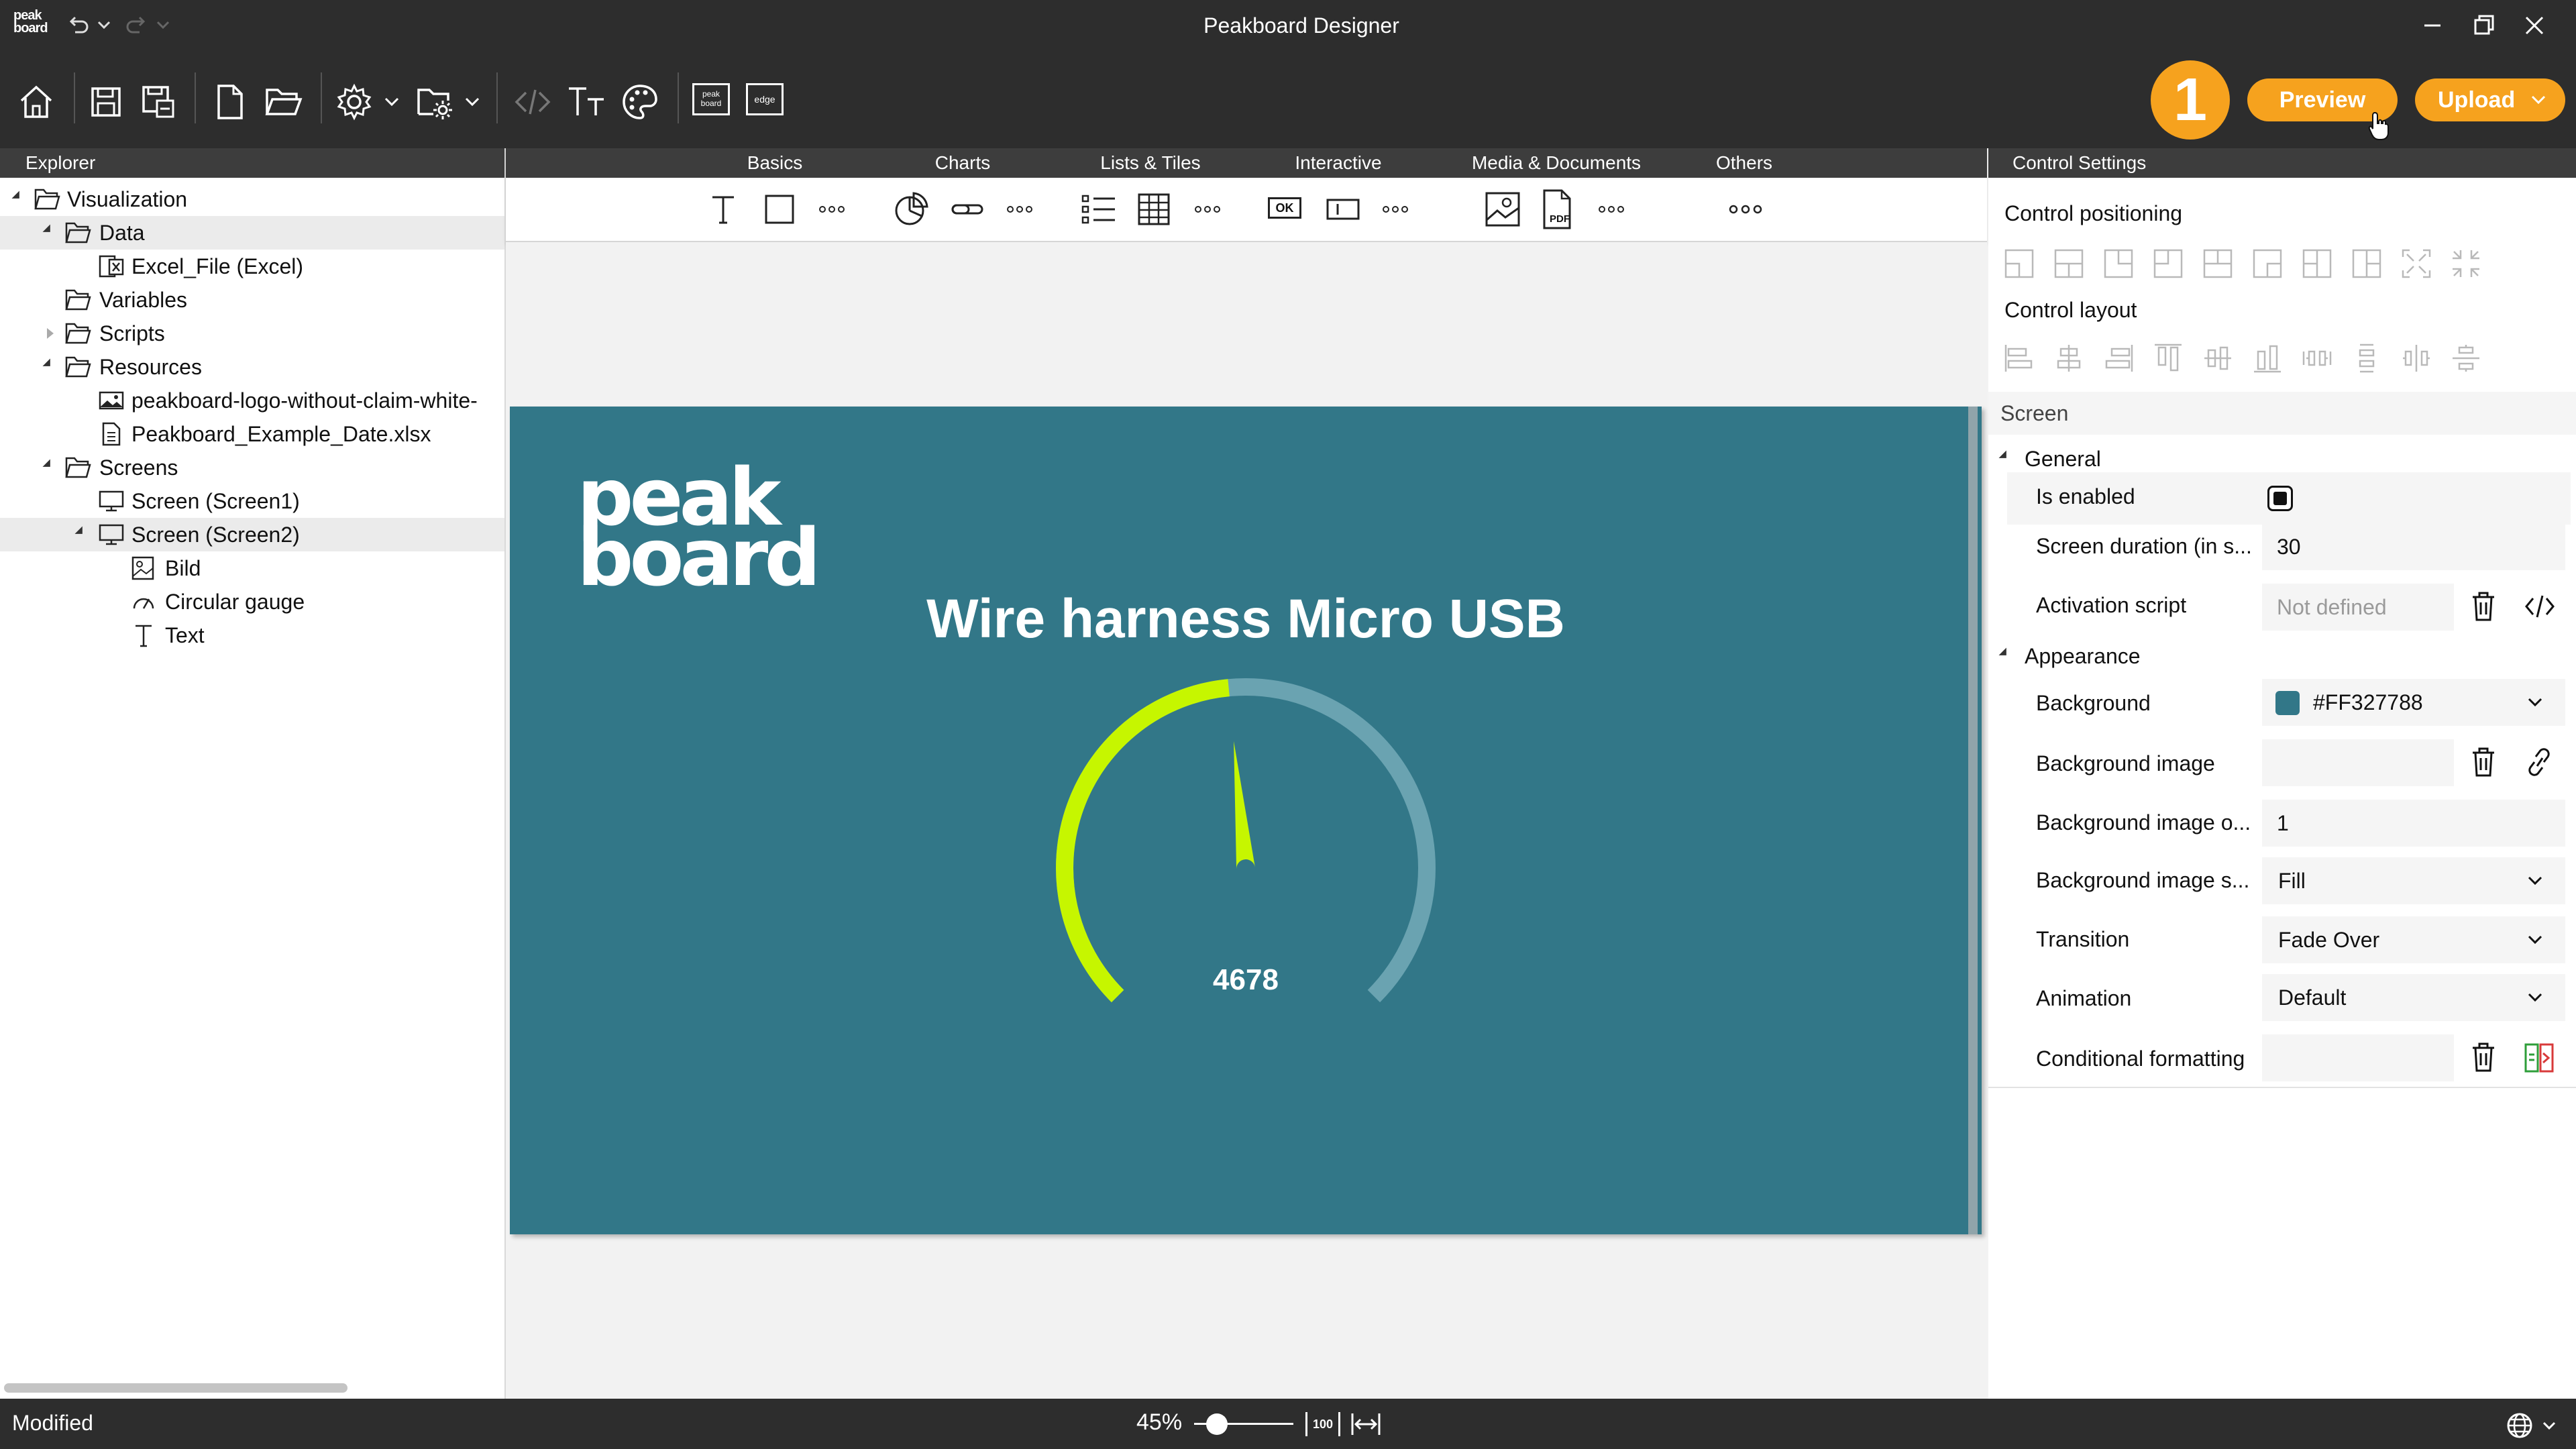 This screenshot has width=2576, height=1449. Describe the element at coordinates (2413, 939) in the screenshot. I see `transition-select: Fade Over` at that location.